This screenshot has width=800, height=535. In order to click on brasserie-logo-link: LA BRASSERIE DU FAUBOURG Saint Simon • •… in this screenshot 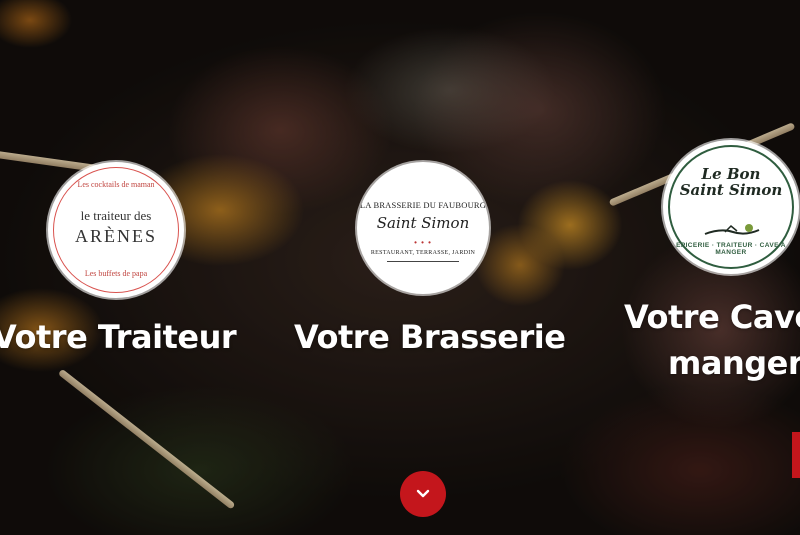, I will do `click(423, 228)`.